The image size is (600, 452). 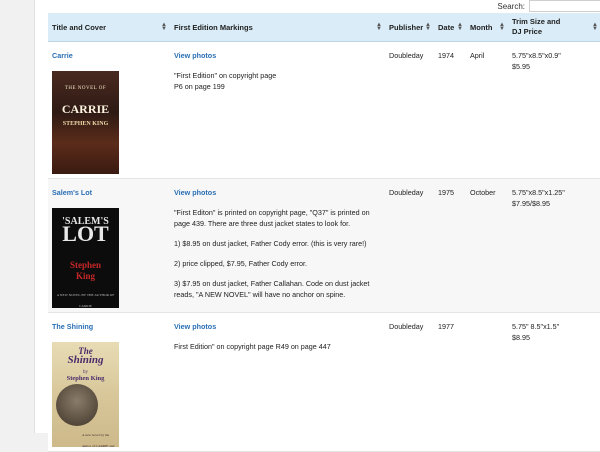 I want to click on dj-price: $8.95, so click(x=521, y=337).